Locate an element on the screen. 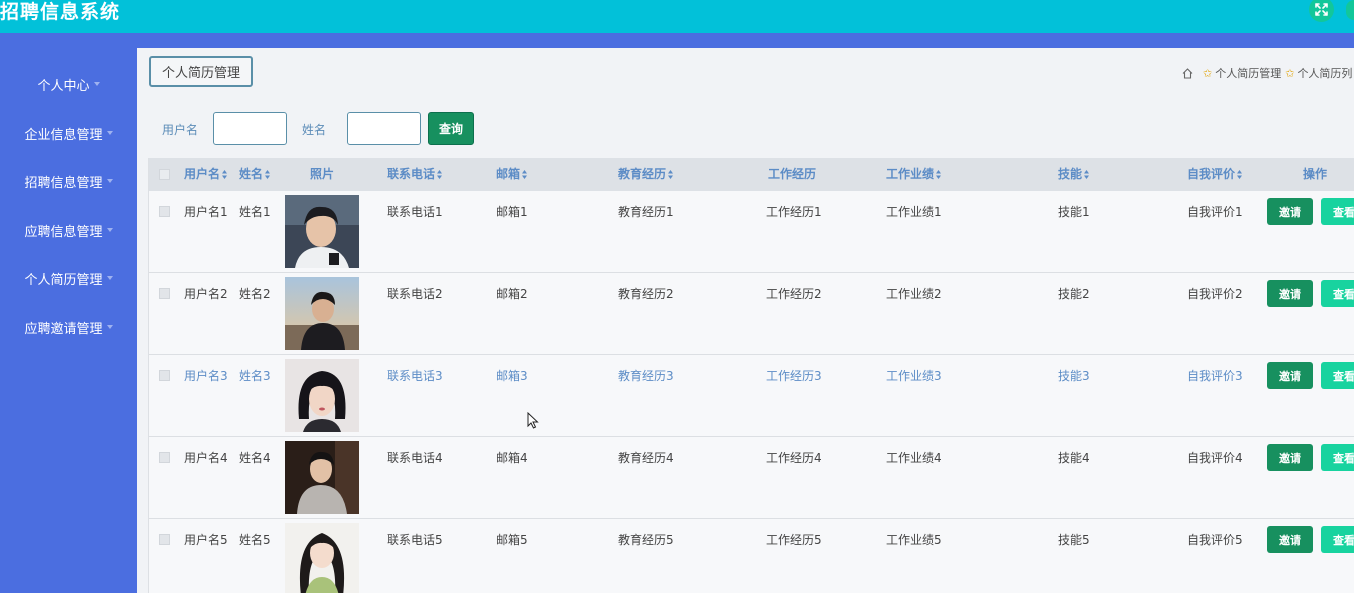 The image size is (1354, 593). cell-achievement: 工作业绩1 is located at coordinates (914, 212).